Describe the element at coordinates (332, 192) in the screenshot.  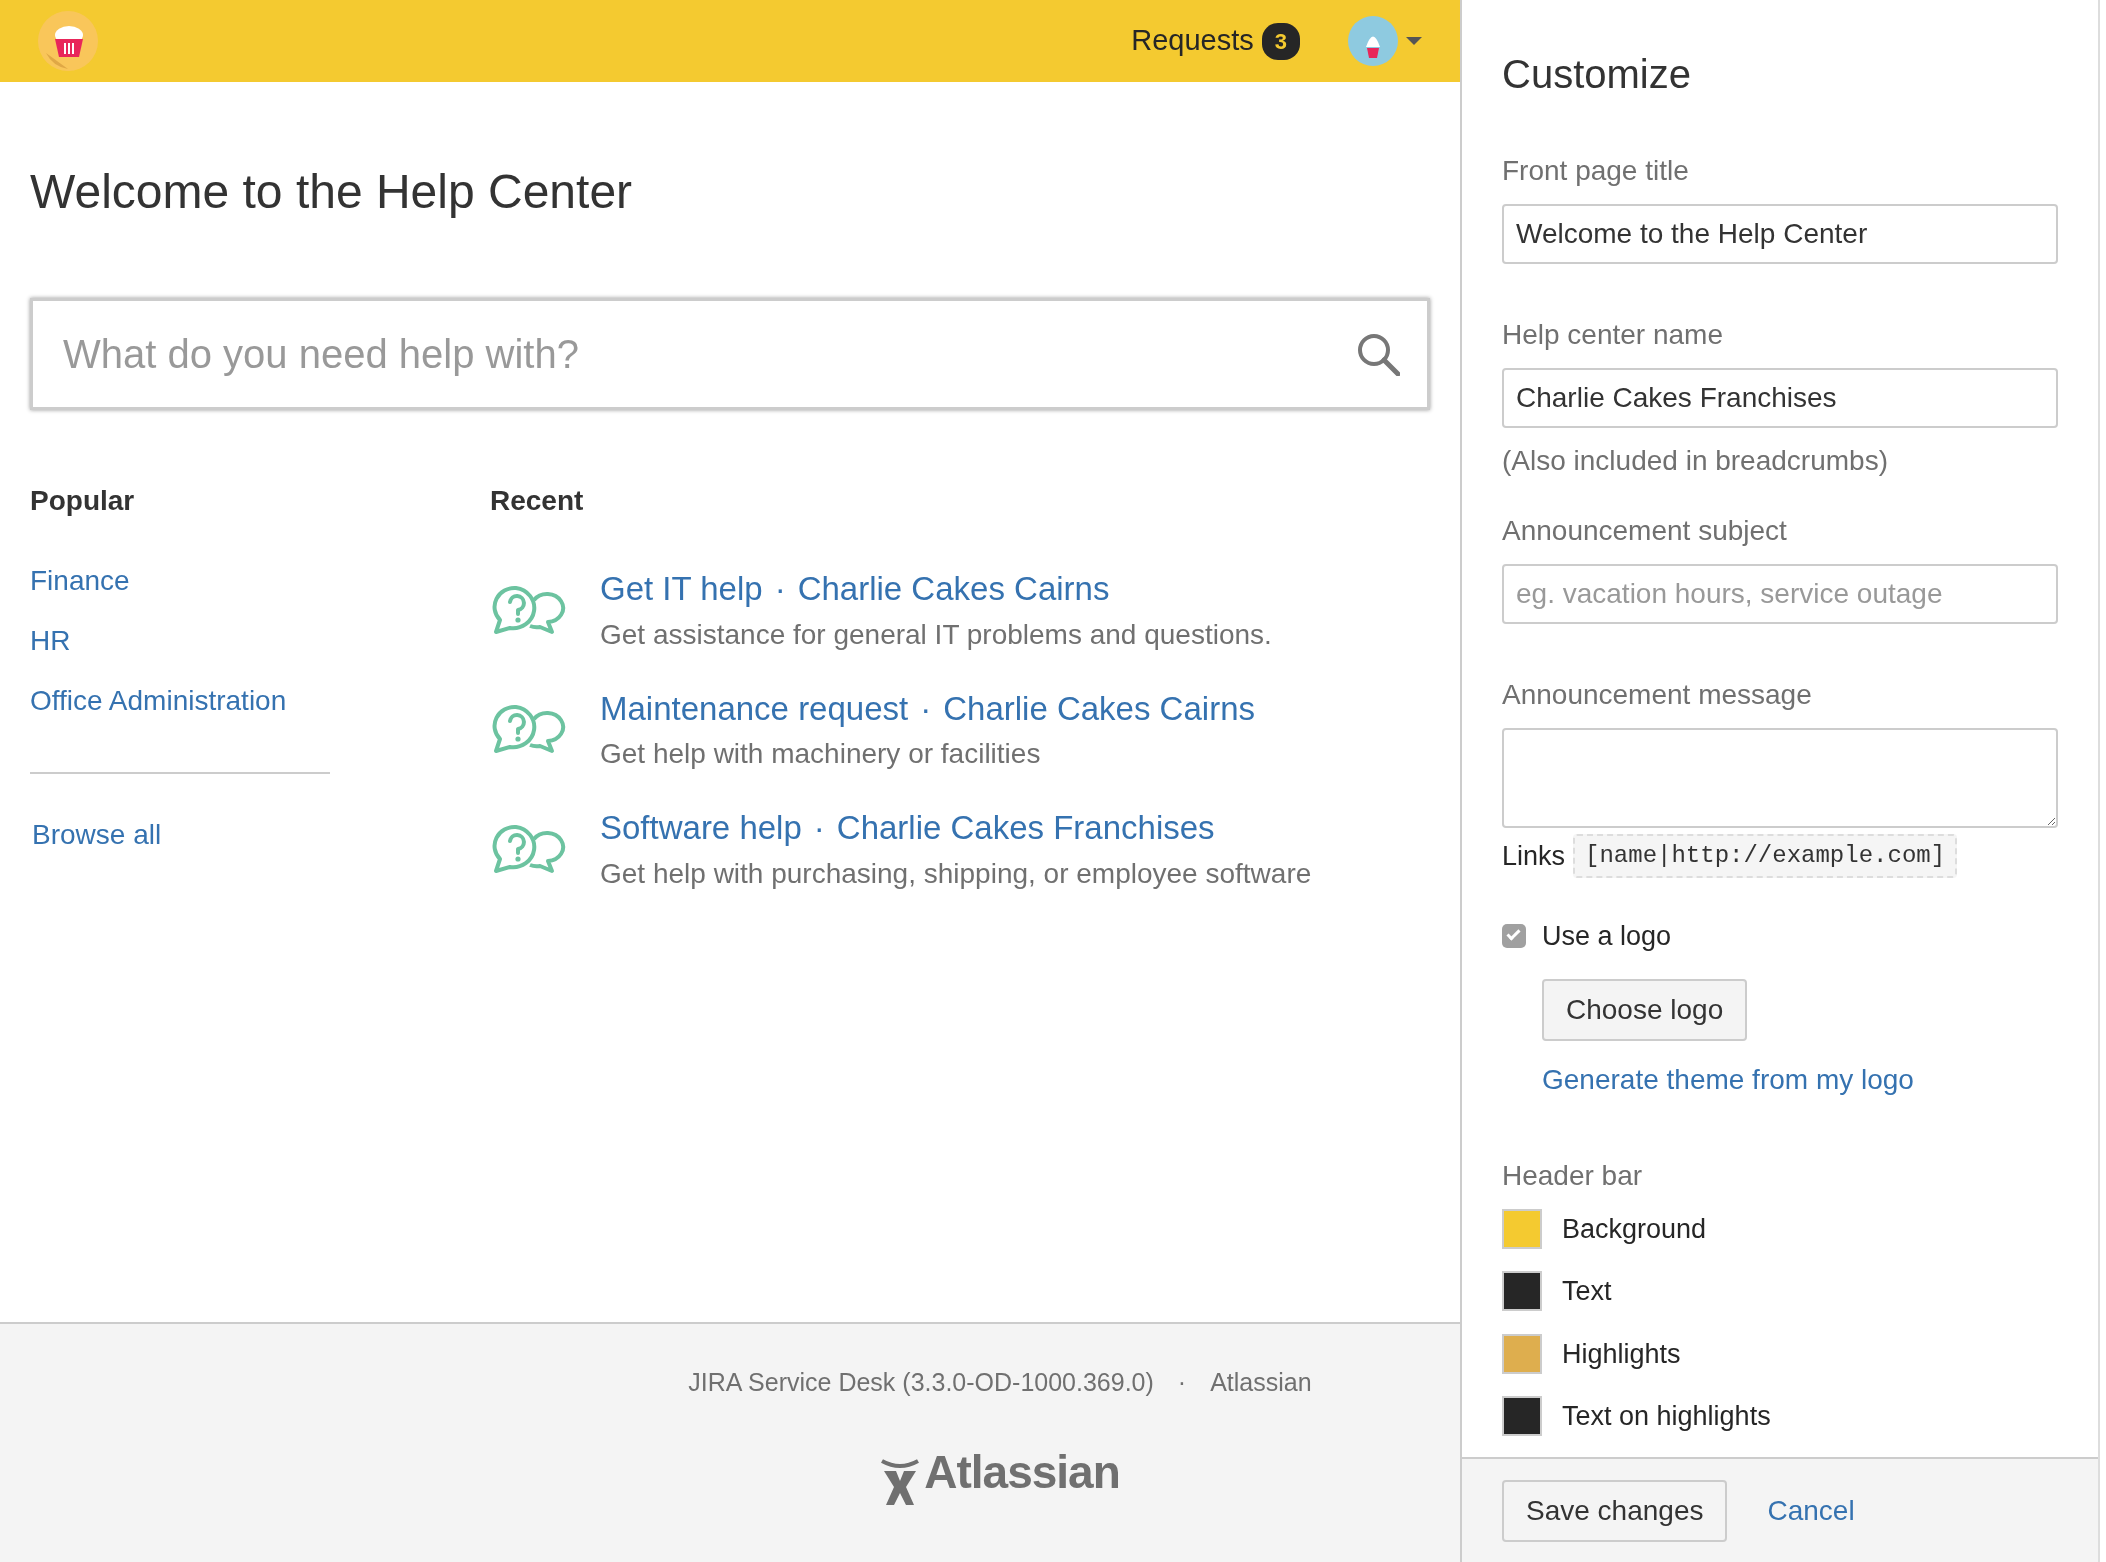
I see `page-title: Welcome to the Help Center` at that location.